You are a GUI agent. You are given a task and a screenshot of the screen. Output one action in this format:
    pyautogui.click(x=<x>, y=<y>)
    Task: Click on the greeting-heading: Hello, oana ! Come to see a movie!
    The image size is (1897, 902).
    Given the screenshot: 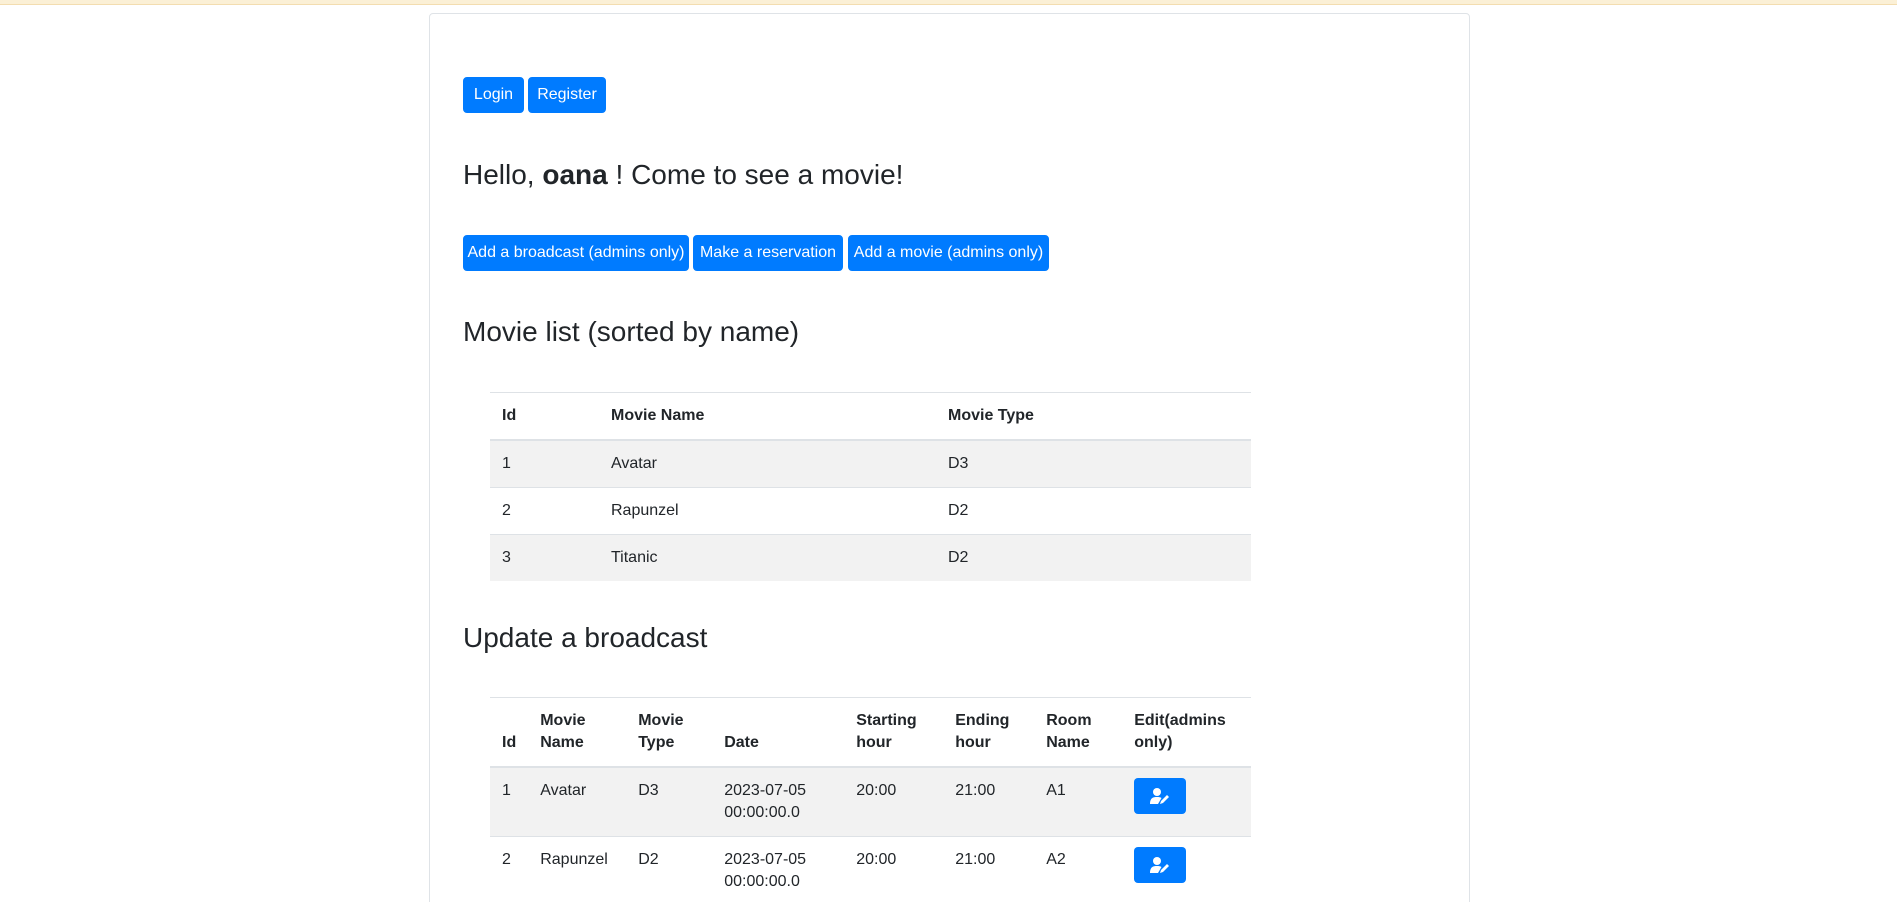 What is the action you would take?
    pyautogui.click(x=683, y=175)
    